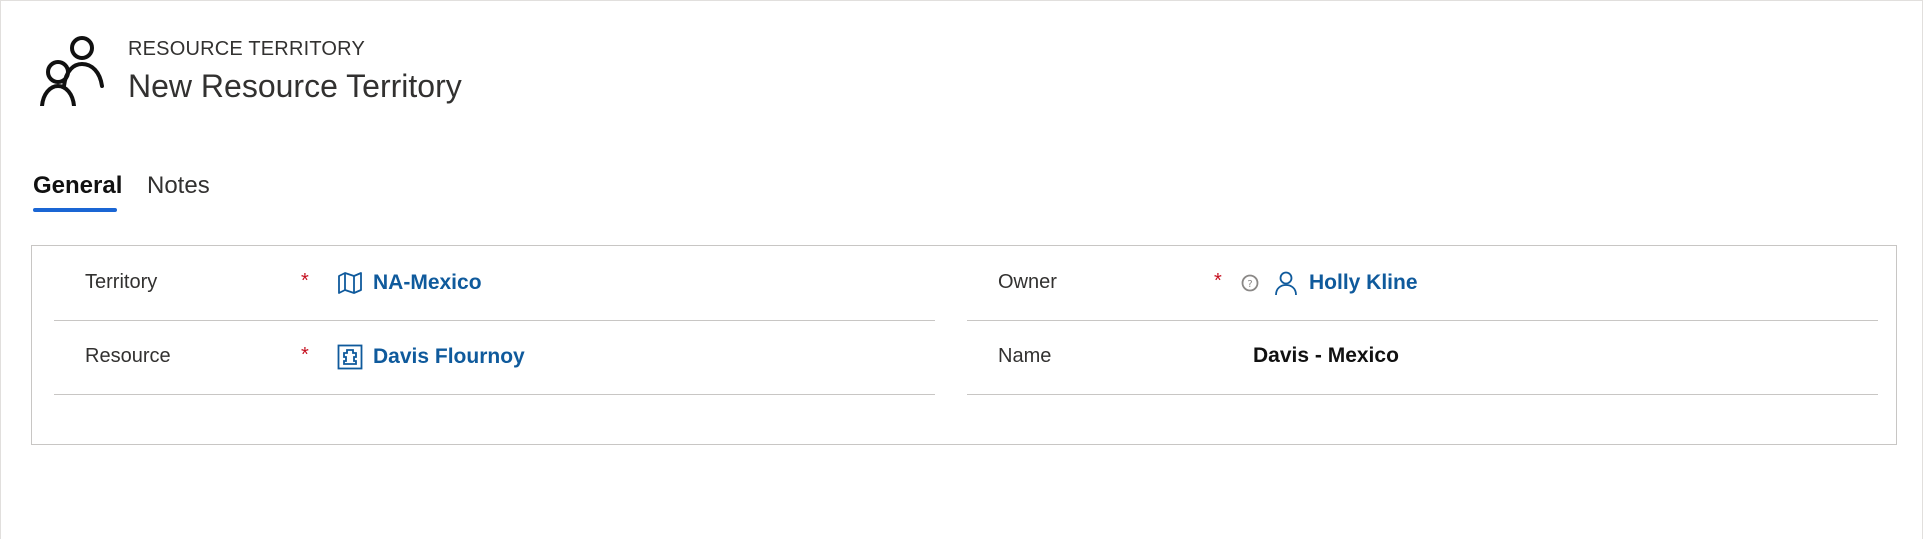  What do you see at coordinates (1027, 282) in the screenshot?
I see `owner-label: Owner` at bounding box center [1027, 282].